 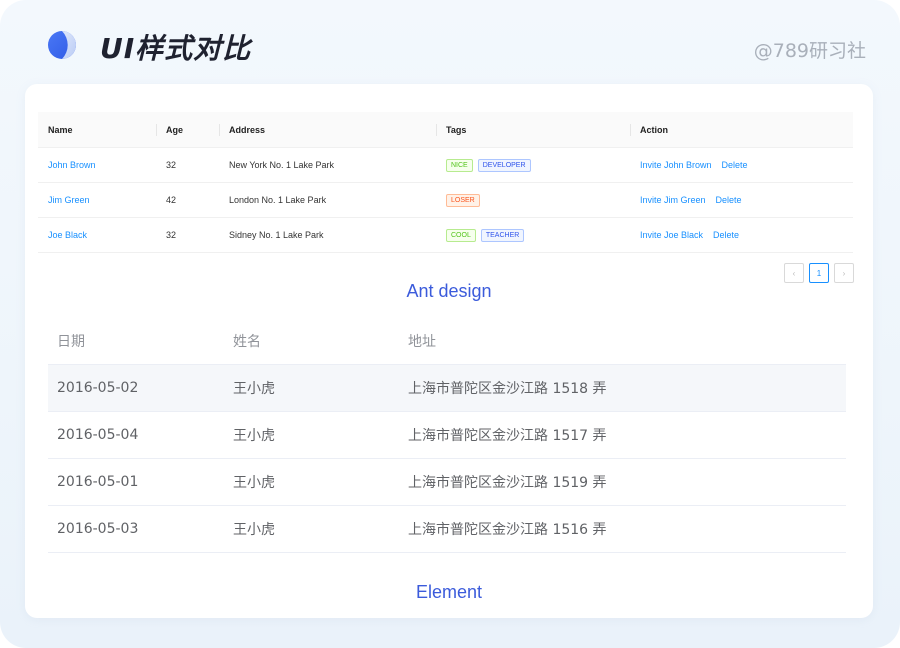 I want to click on tags-cell: LOSER, so click(x=465, y=200).